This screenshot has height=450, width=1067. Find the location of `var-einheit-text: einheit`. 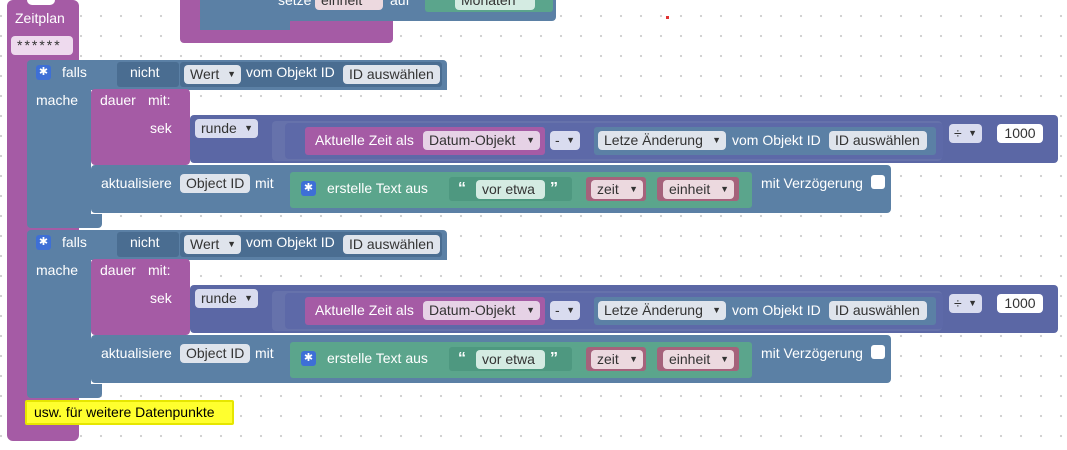

var-einheit-text: einheit is located at coordinates (690, 359).